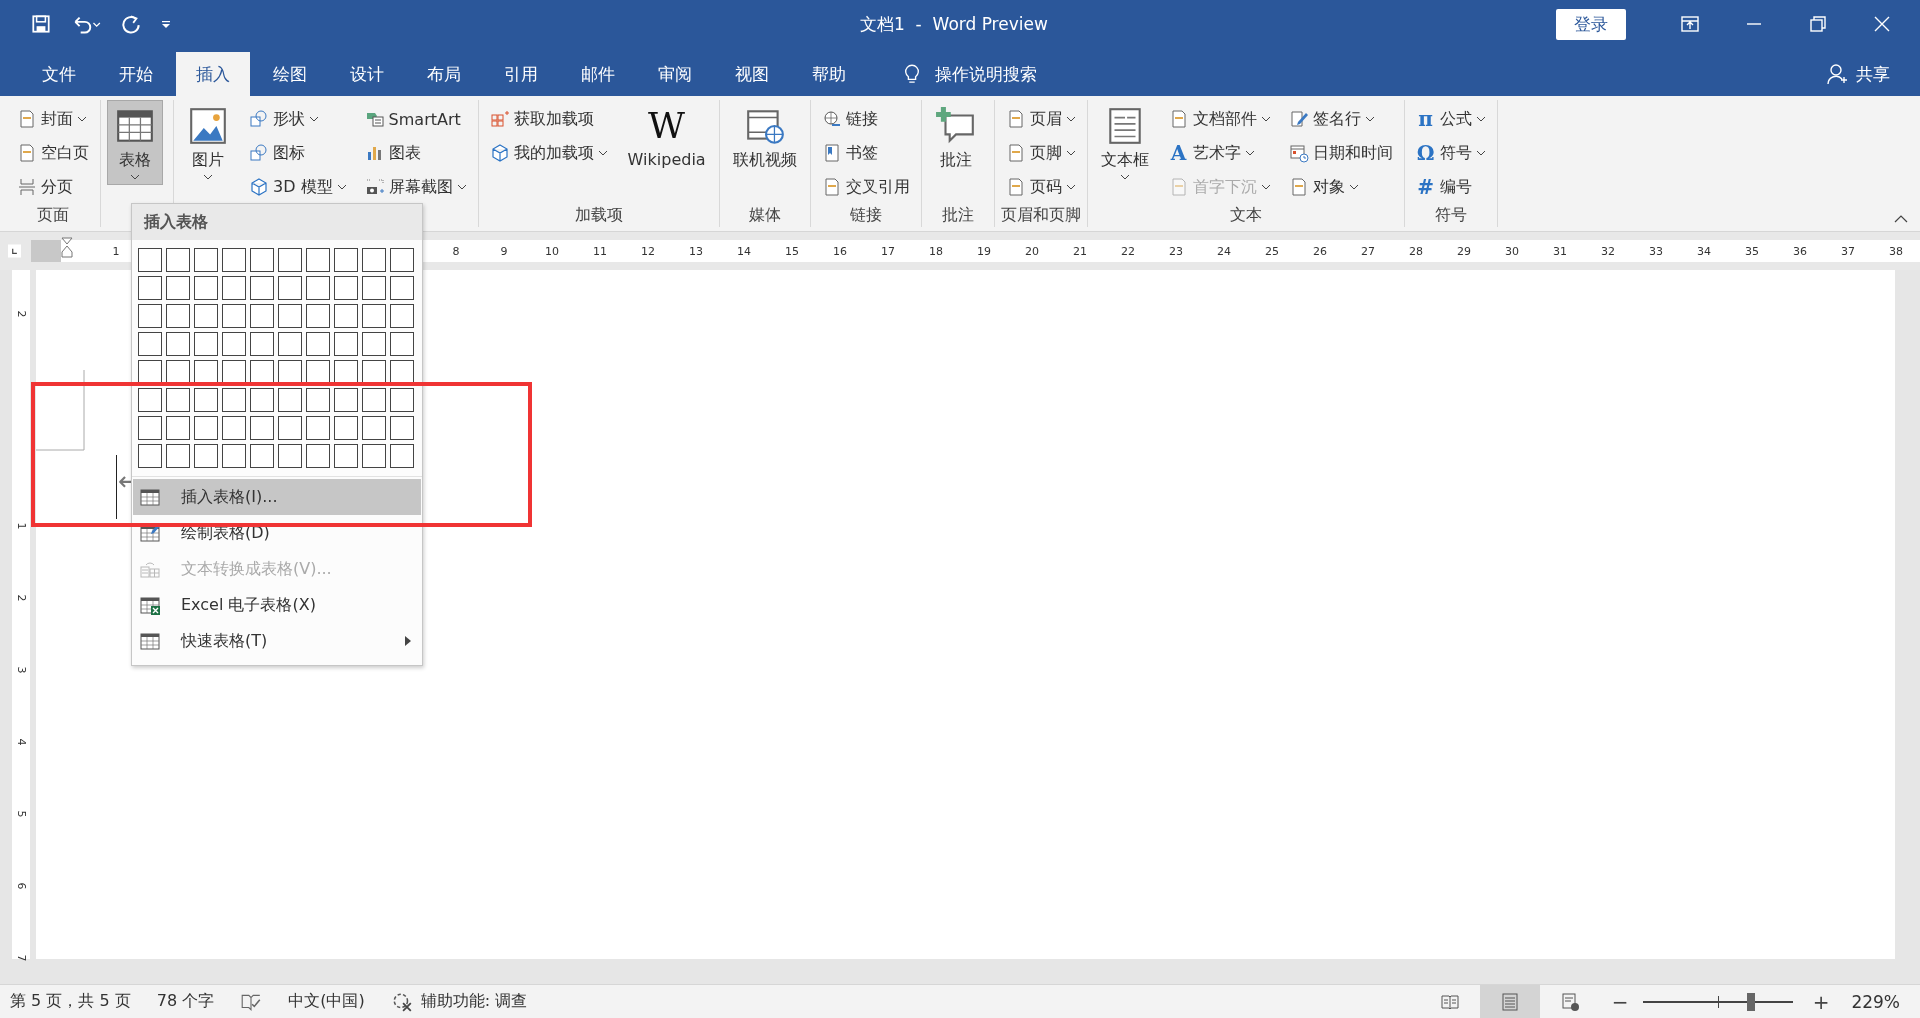 The height and width of the screenshot is (1018, 1920). What do you see at coordinates (135, 142) in the screenshot?
I see `ribbon-button: 表格` at bounding box center [135, 142].